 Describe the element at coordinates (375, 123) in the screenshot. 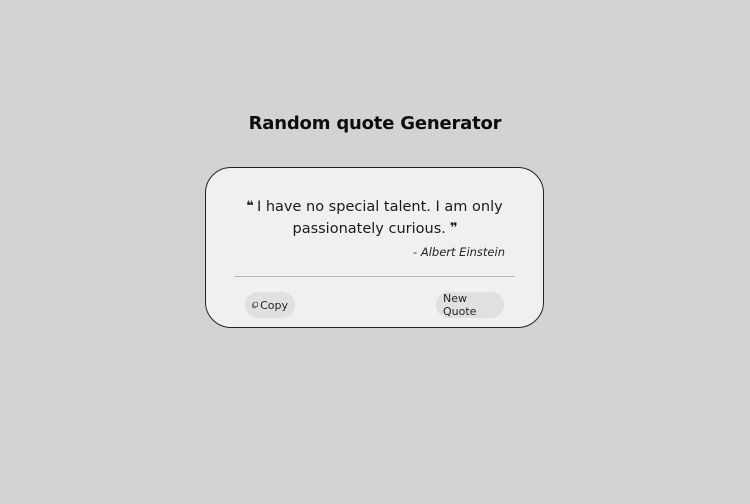

I see `page-title: Random quote Generator` at that location.